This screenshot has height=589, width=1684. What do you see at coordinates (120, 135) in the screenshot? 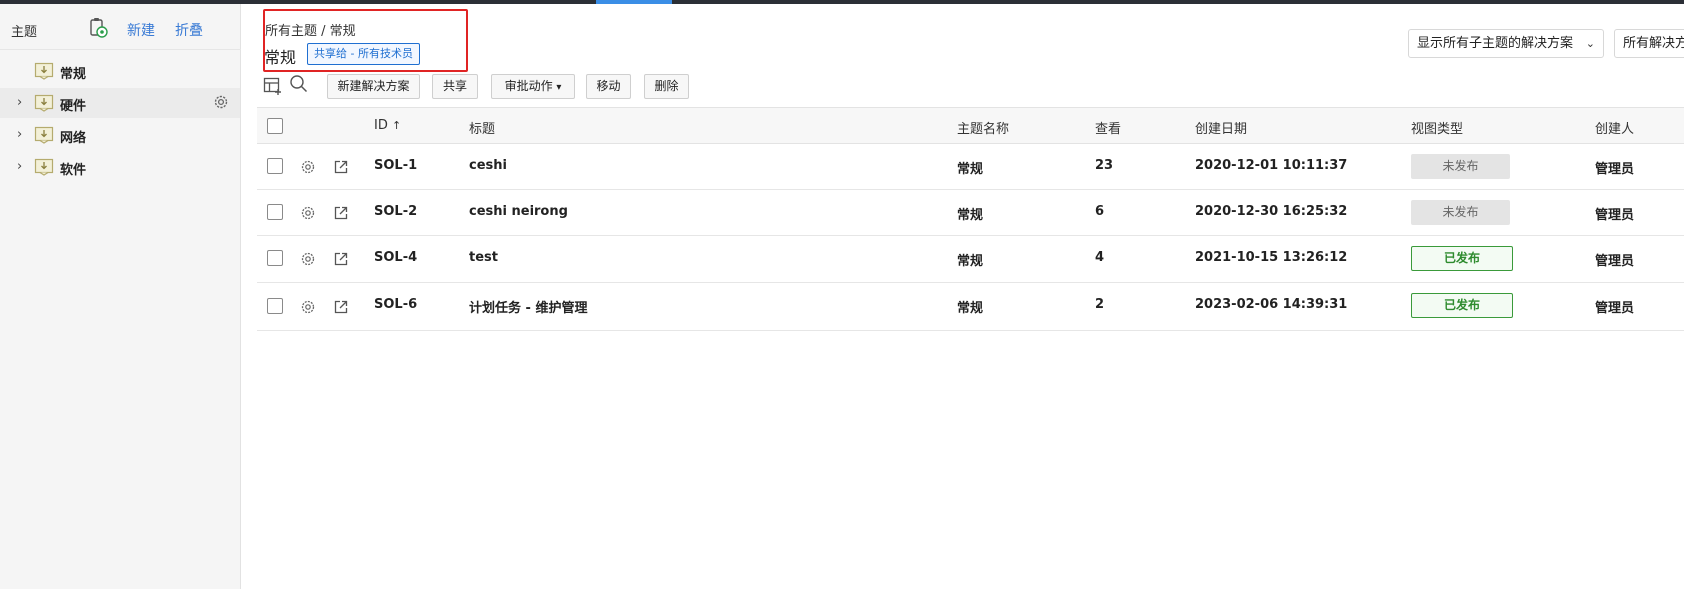
I see `sidebar-item-network: › 网络` at bounding box center [120, 135].